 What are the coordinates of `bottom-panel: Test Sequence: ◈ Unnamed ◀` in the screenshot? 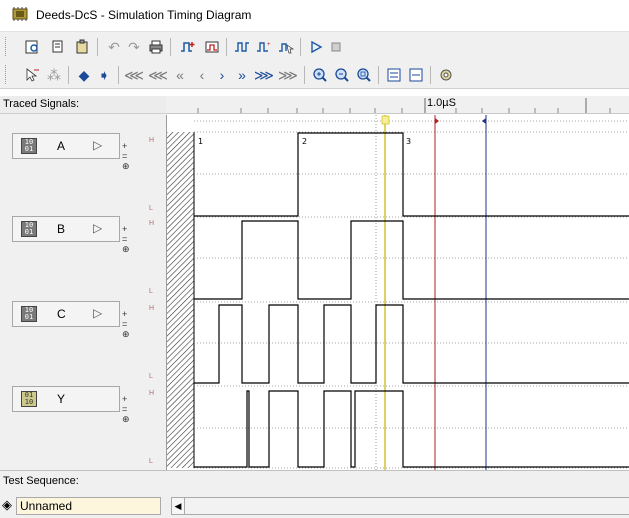 It's located at (314, 494).